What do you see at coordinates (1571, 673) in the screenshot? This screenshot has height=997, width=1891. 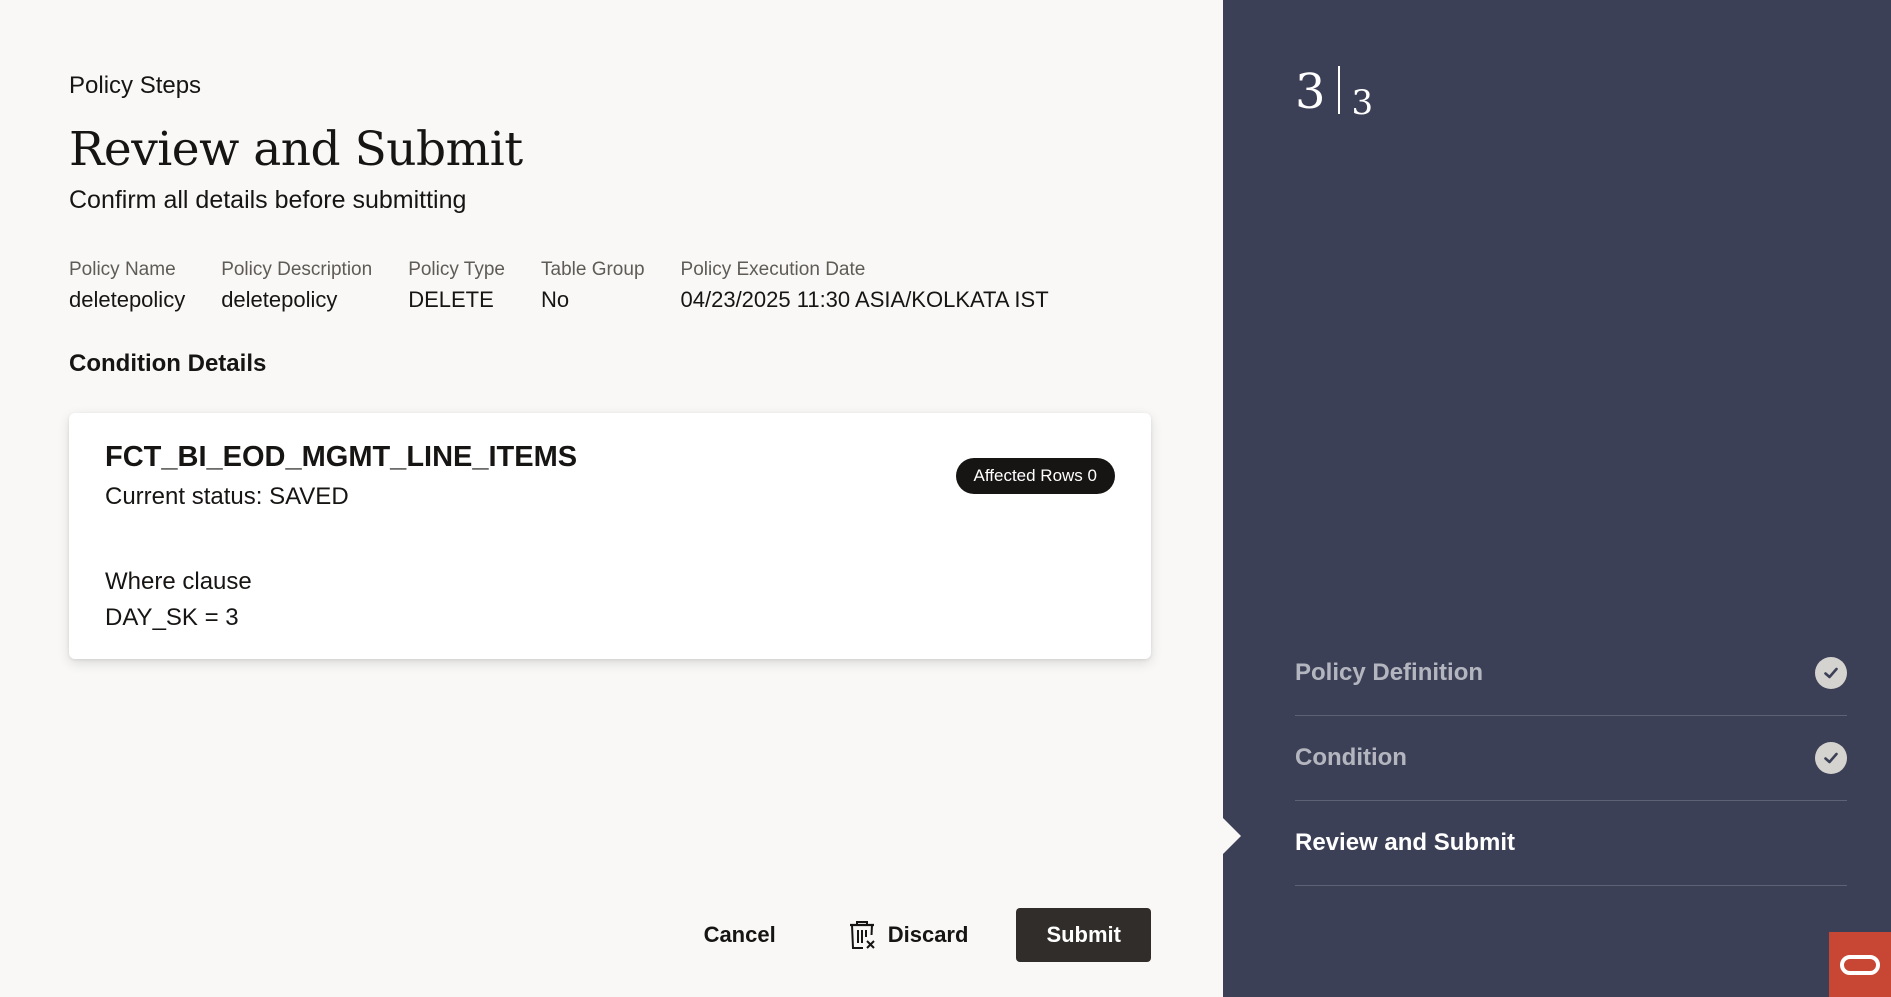 I see `step-policy-definition: Policy Definition` at bounding box center [1571, 673].